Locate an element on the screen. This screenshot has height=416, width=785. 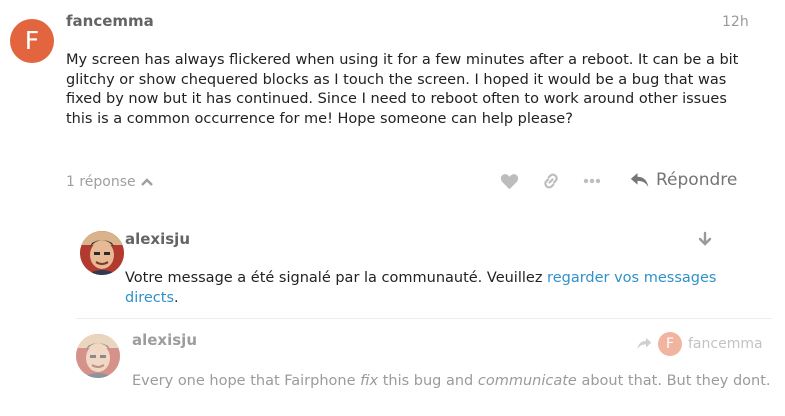
post-username: fancemma is located at coordinates (110, 21).